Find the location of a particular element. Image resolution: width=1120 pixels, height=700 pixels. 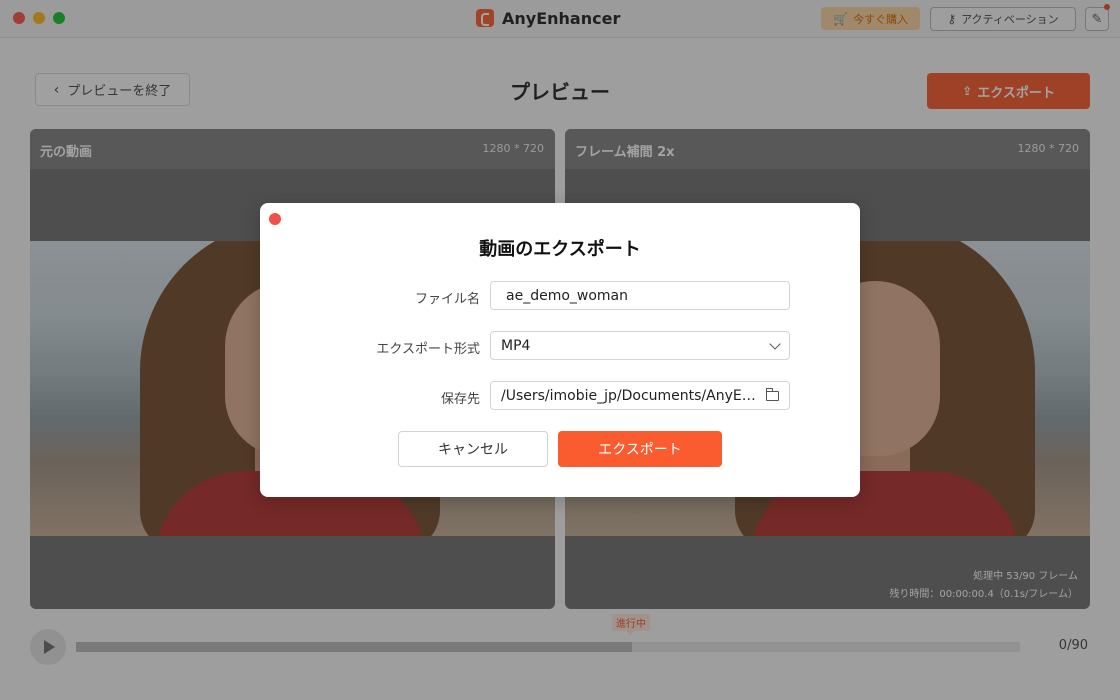

save-location-value: /Users/imobie_jp/Documents/AnyEnhancer is located at coordinates (630, 395).